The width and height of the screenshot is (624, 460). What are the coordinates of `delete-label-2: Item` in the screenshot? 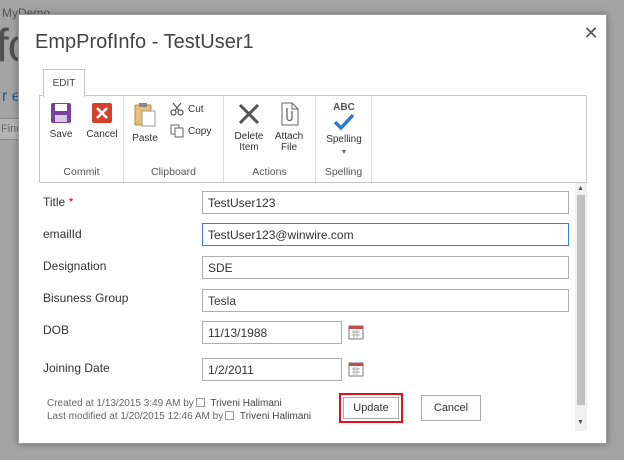 It's located at (249, 147).